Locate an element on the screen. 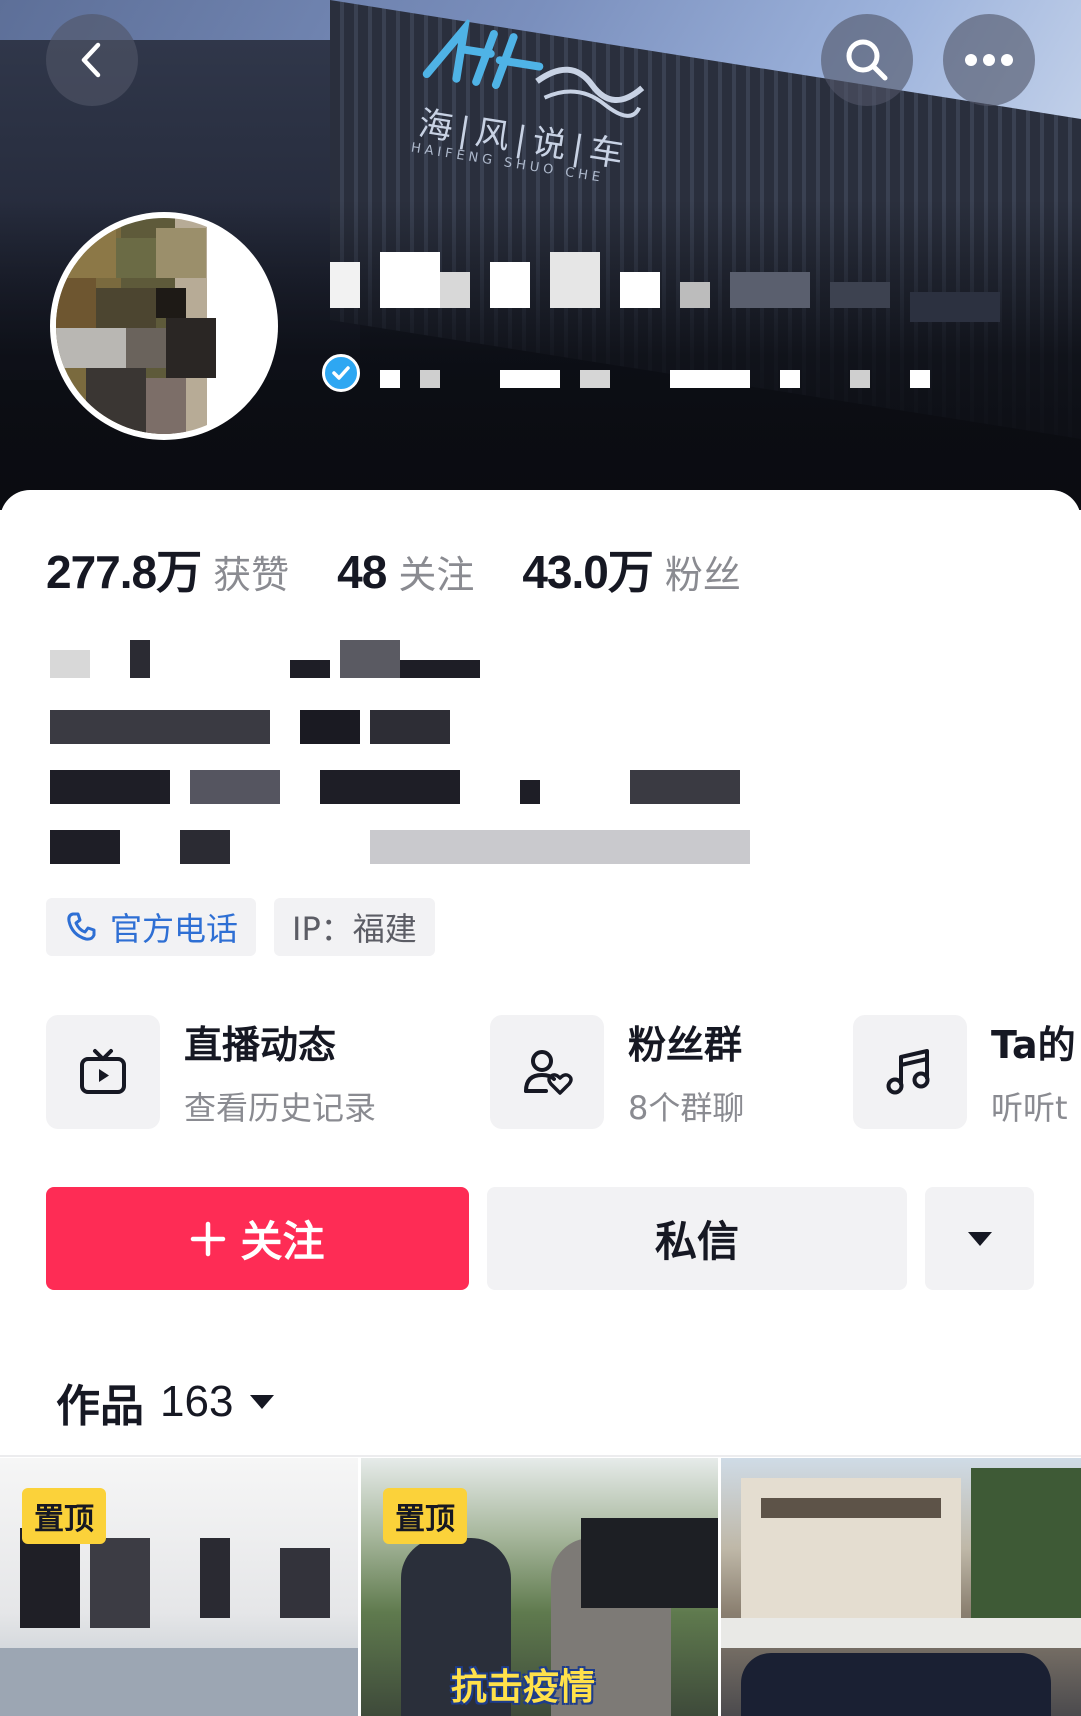 The image size is (1081, 1716). more-actions-button is located at coordinates (979, 1238).